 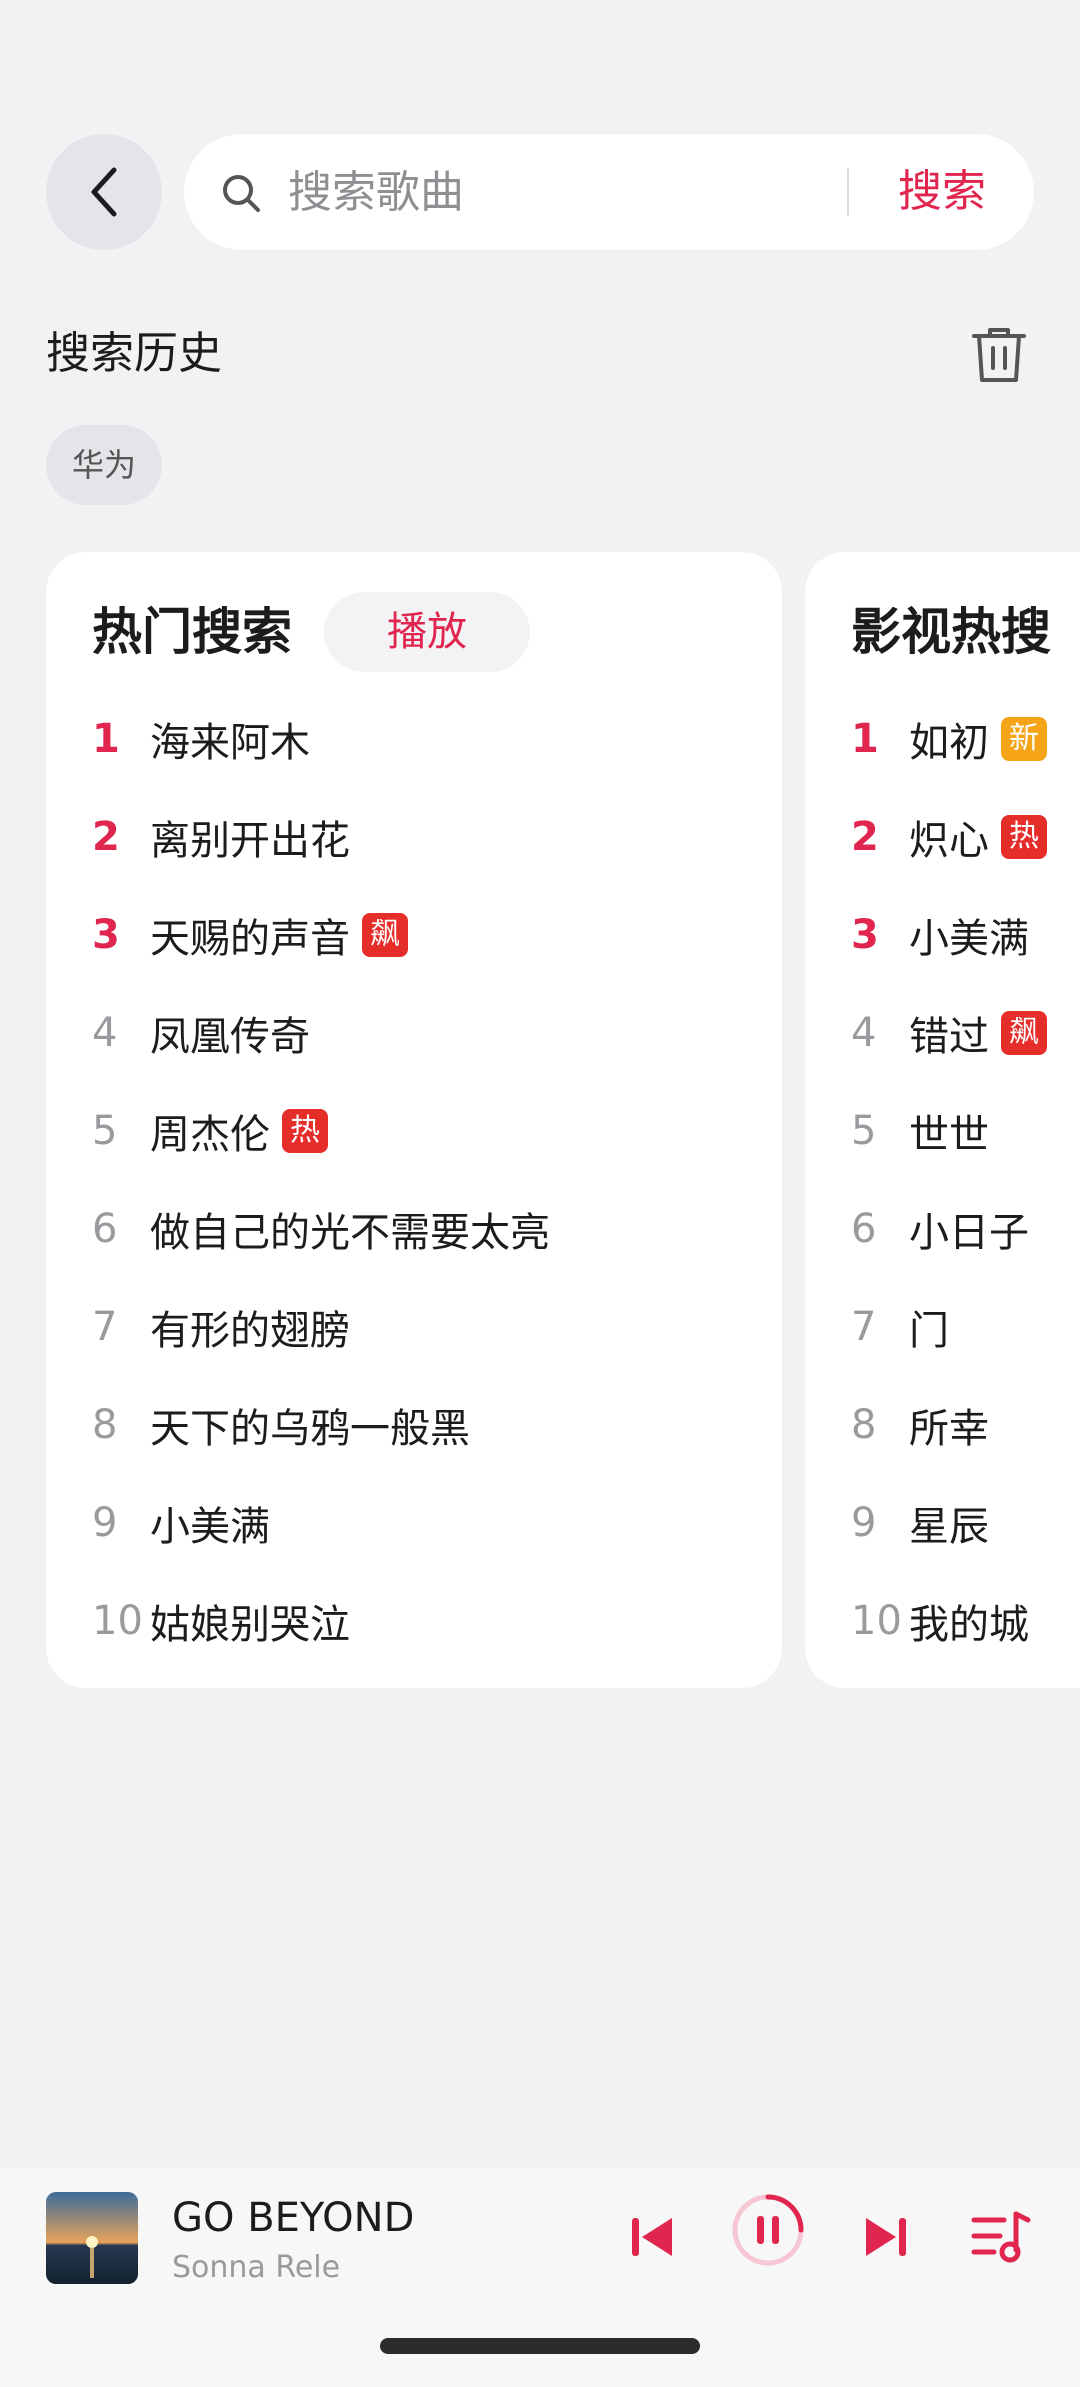 What do you see at coordinates (864, 1131) in the screenshot?
I see `film-search-rank: 5` at bounding box center [864, 1131].